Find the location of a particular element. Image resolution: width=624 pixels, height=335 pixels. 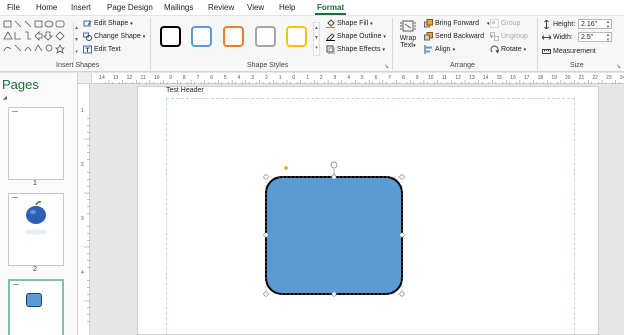

rotate-button: Rotate ▾ is located at coordinates (508, 49).